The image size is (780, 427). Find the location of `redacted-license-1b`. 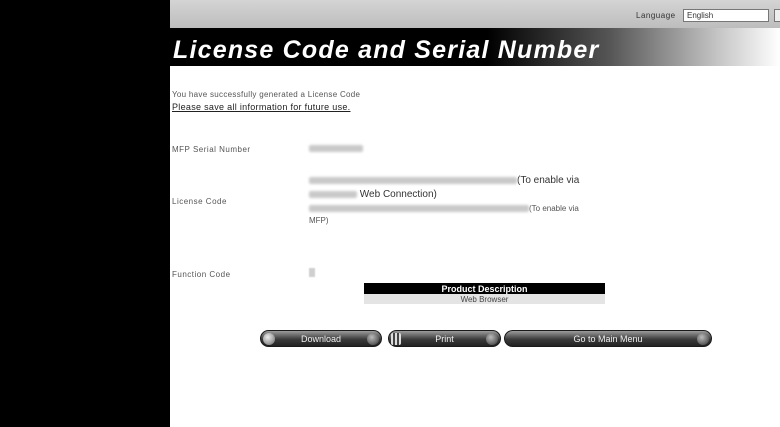

redacted-license-1b is located at coordinates (333, 194).